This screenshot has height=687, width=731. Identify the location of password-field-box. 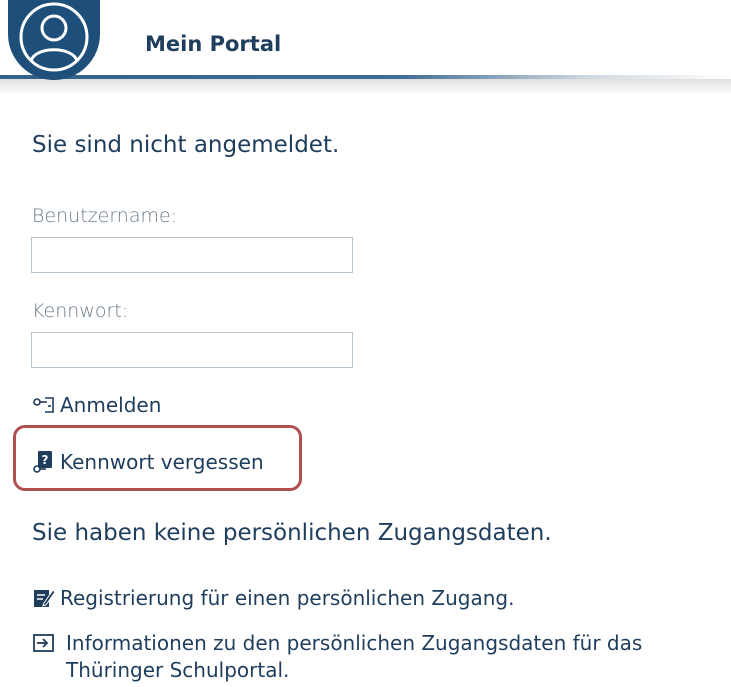
(192, 350).